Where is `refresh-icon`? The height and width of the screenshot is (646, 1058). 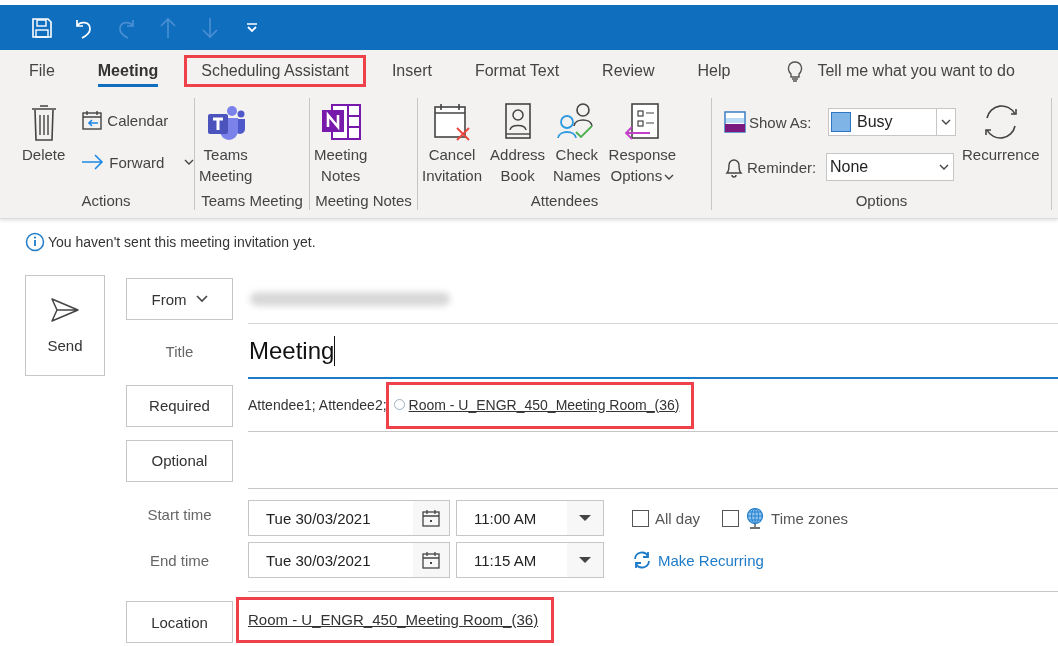
refresh-icon is located at coordinates (642, 560).